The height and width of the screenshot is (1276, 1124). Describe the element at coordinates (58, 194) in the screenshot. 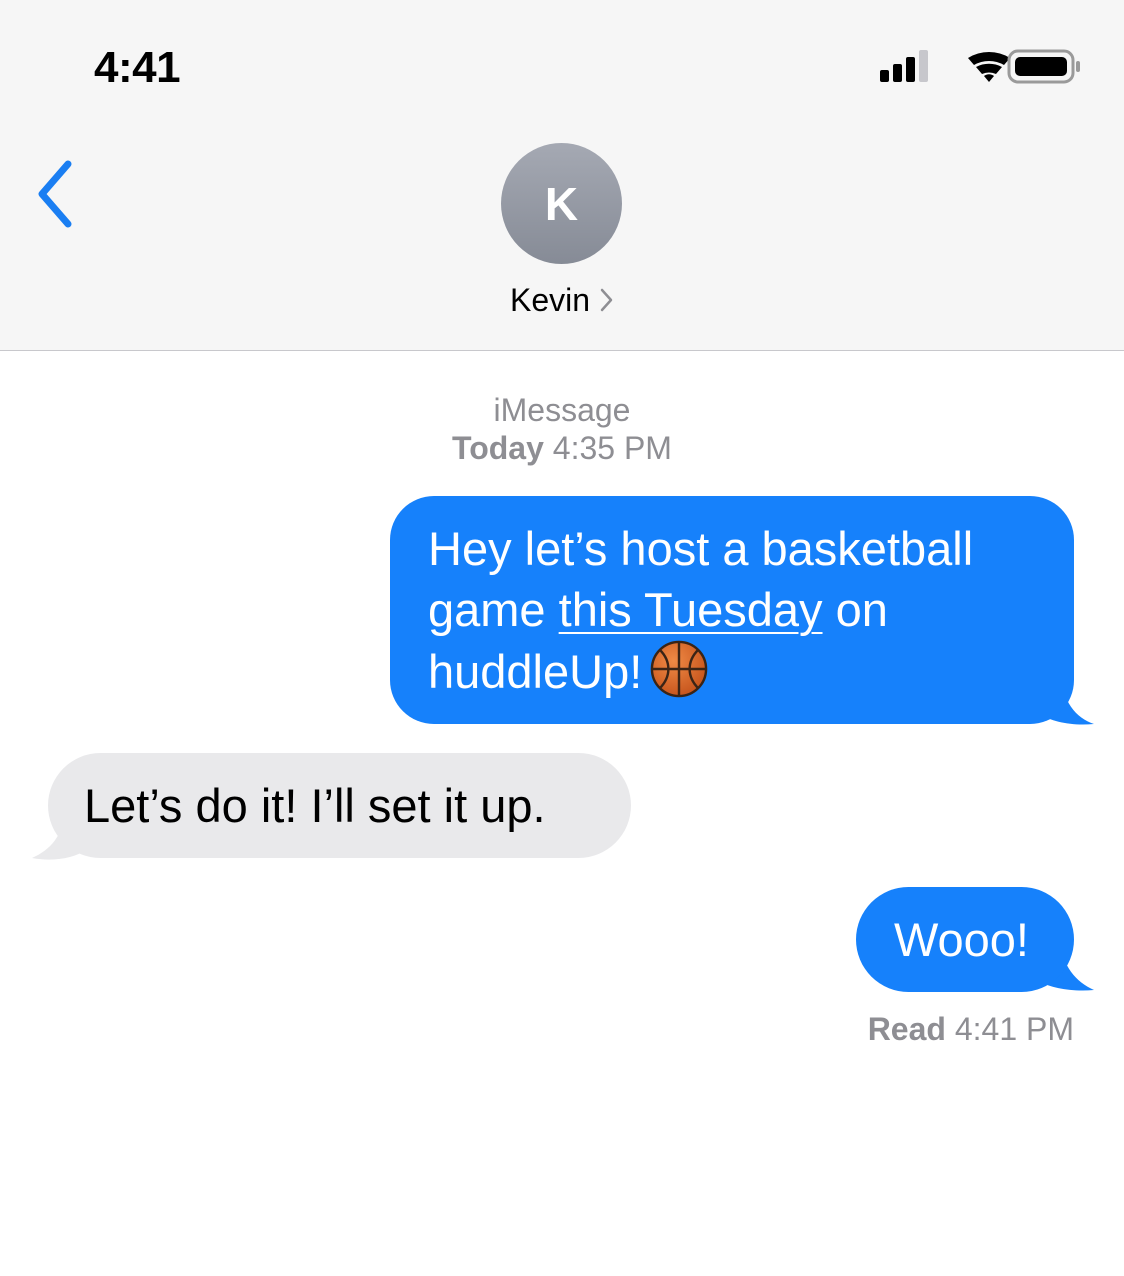

I see `back-chevron-icon` at that location.